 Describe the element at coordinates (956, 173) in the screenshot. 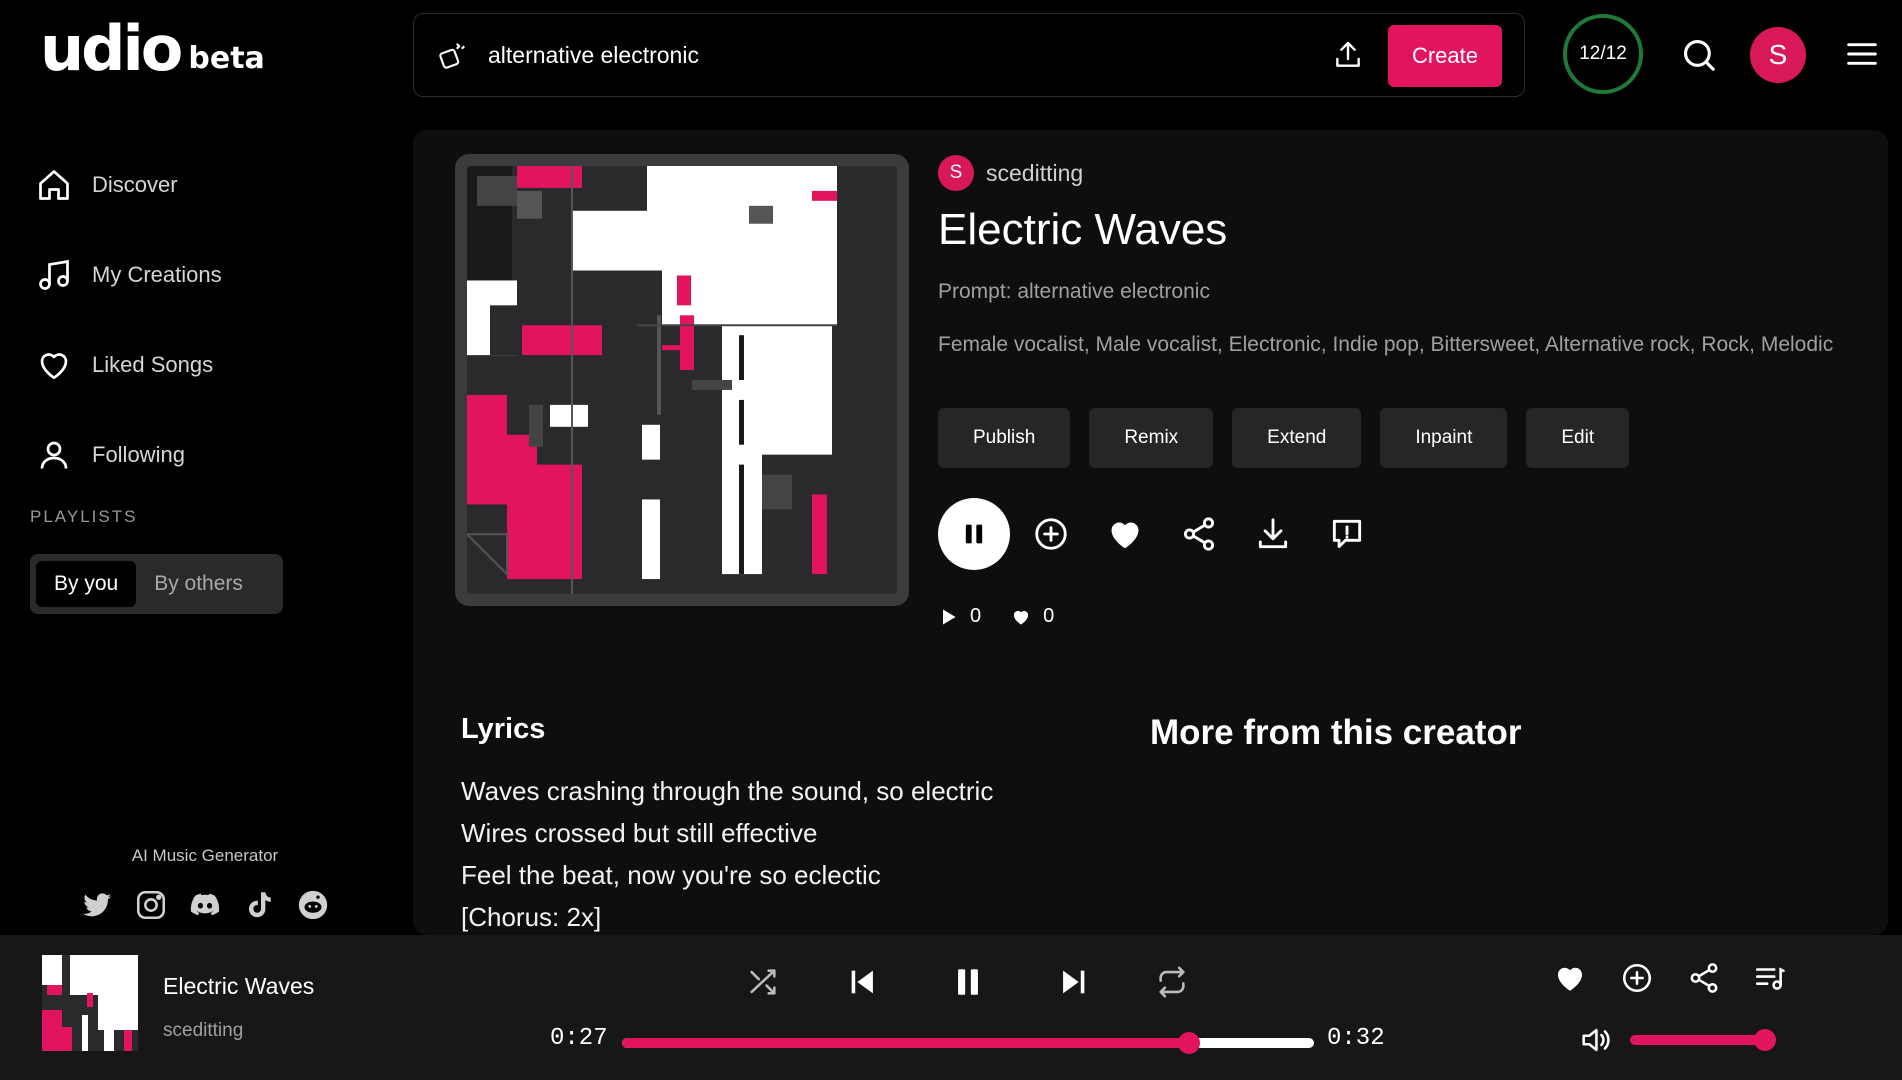

I see `creator-avatar: S` at that location.